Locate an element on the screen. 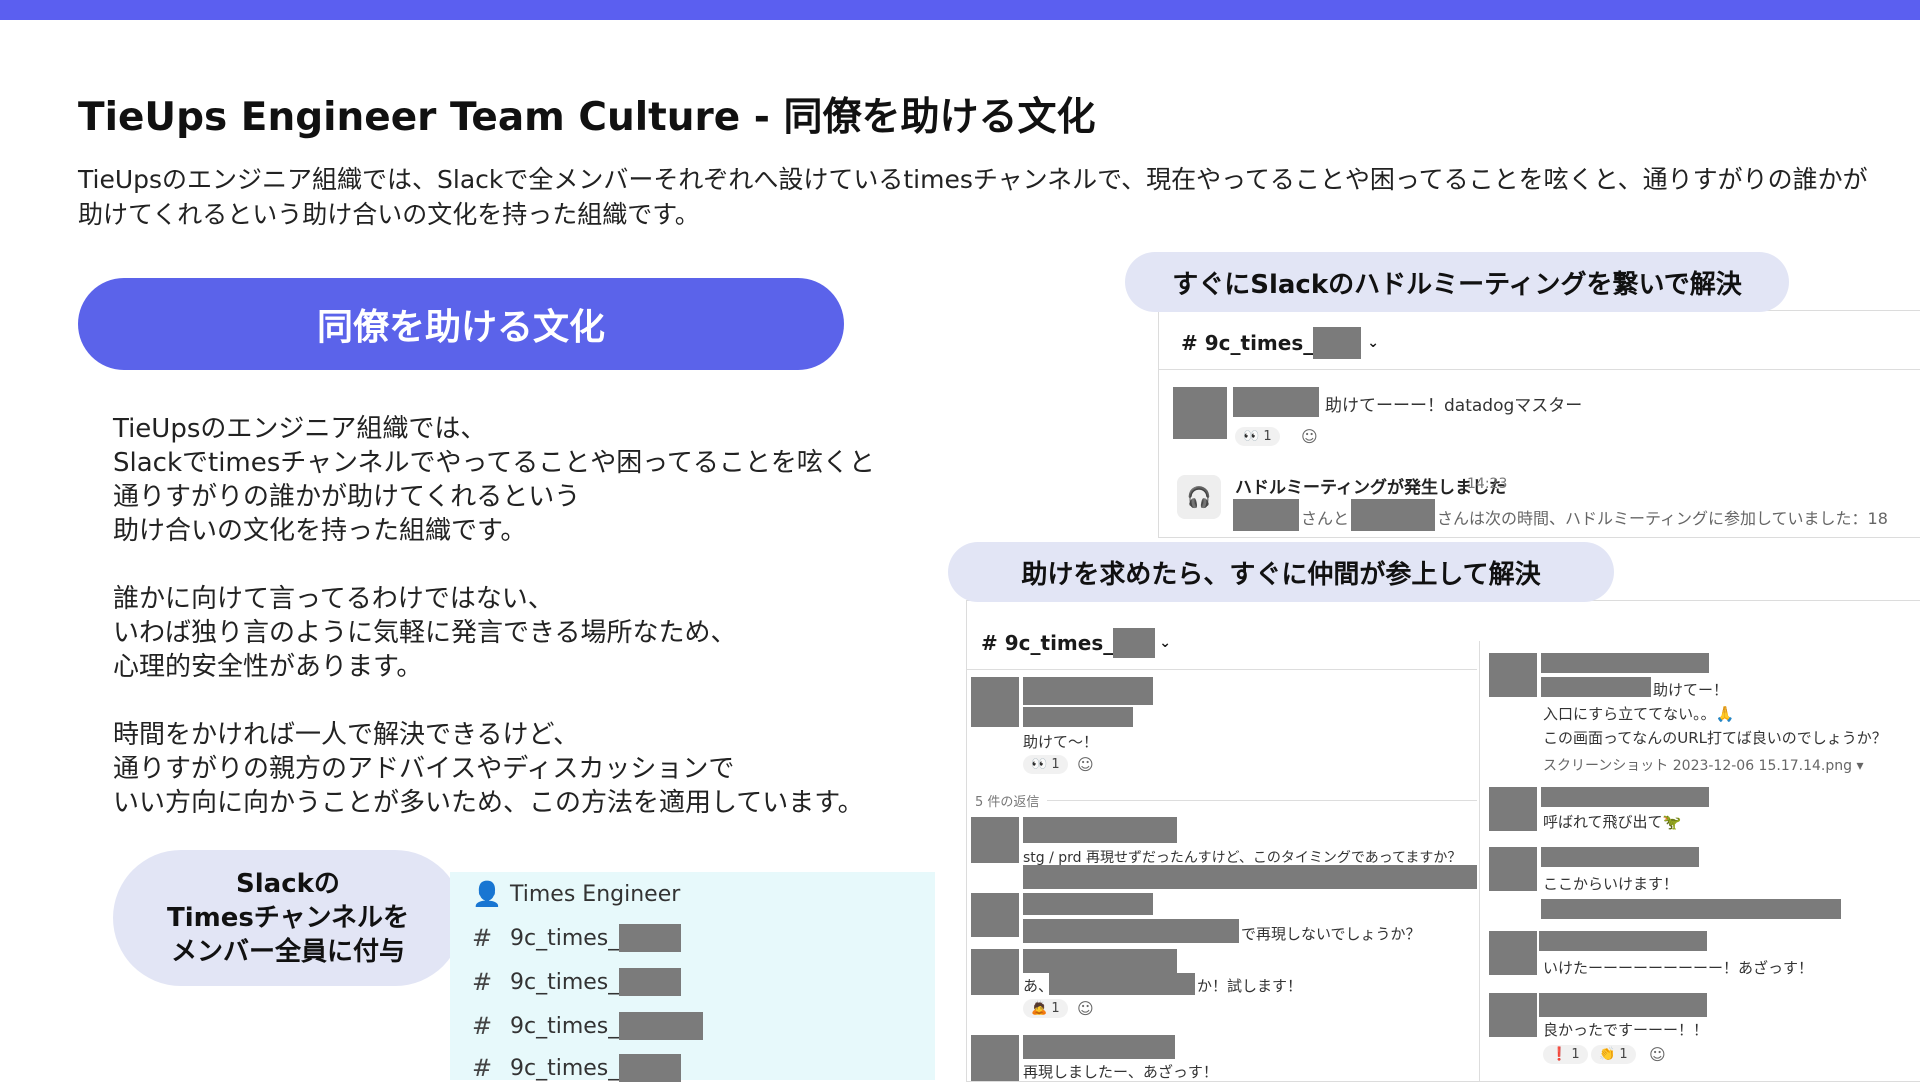  replies-count: 5 件の返信 is located at coordinates (1007, 802).